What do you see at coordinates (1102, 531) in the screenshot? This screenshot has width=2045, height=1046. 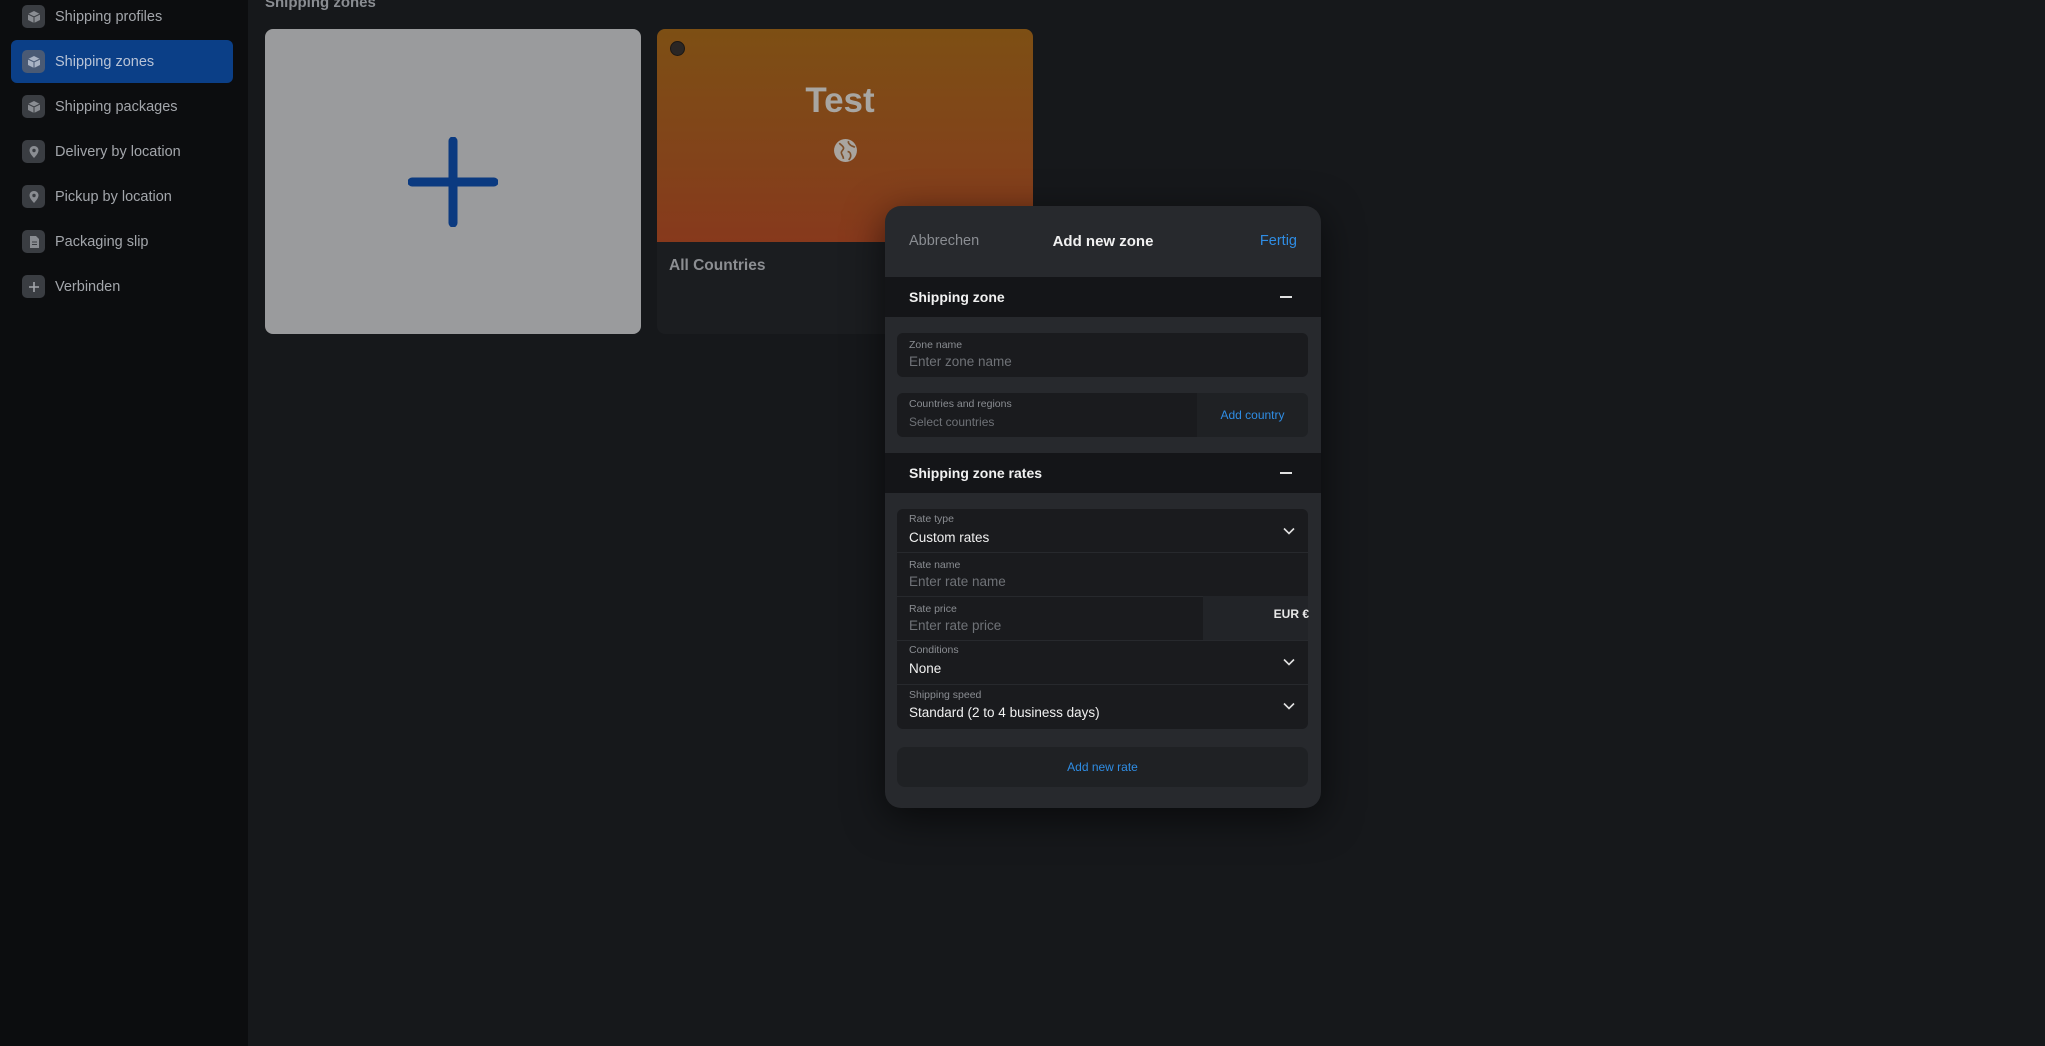 I see `rate-type-select: Rate type Custom rates` at bounding box center [1102, 531].